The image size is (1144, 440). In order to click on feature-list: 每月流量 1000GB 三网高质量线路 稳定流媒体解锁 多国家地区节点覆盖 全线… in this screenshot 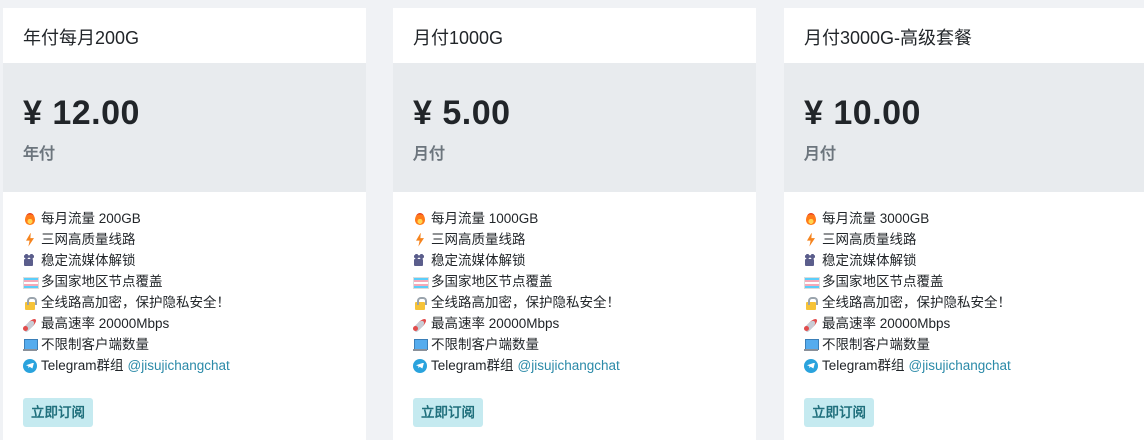, I will do `click(574, 284)`.